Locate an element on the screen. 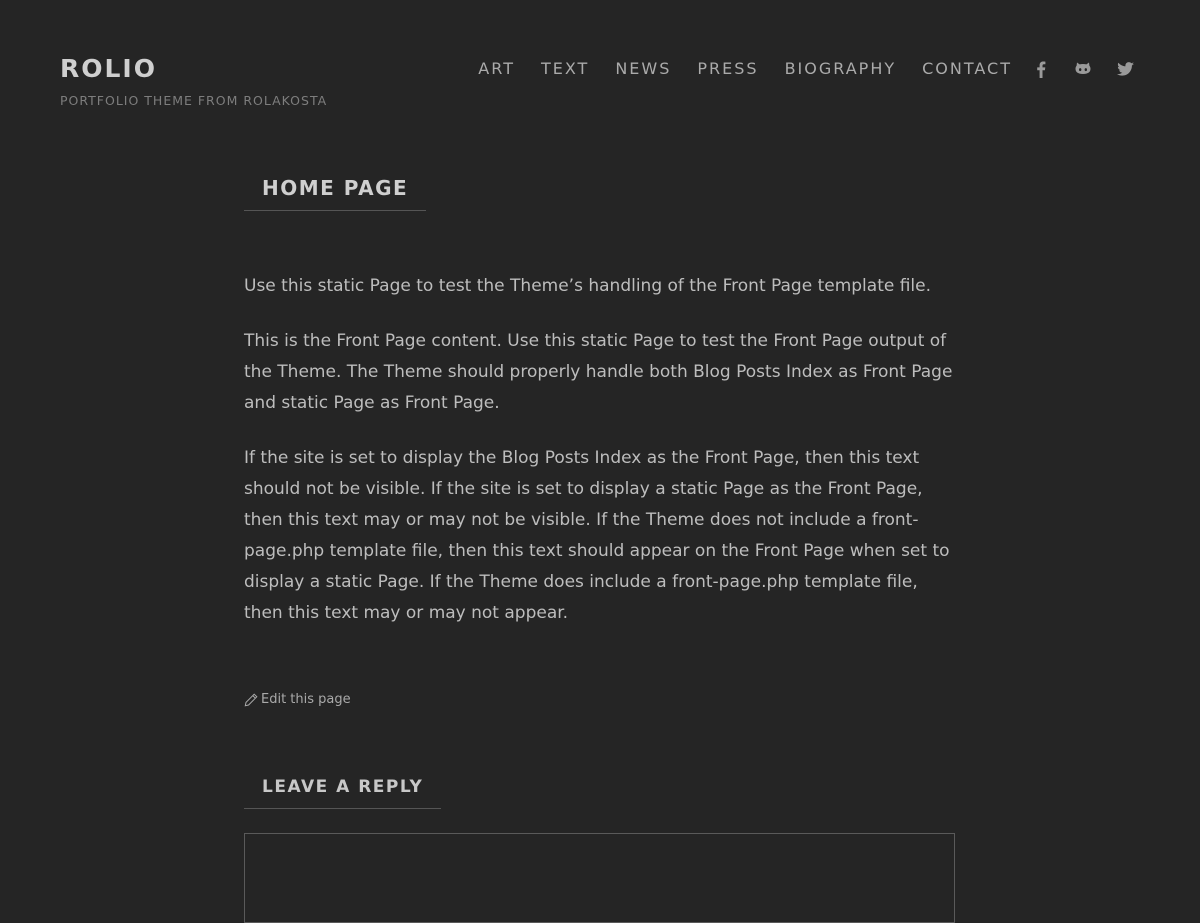 This screenshot has width=1200, height=923. social-links is located at coordinates (1093, 69).